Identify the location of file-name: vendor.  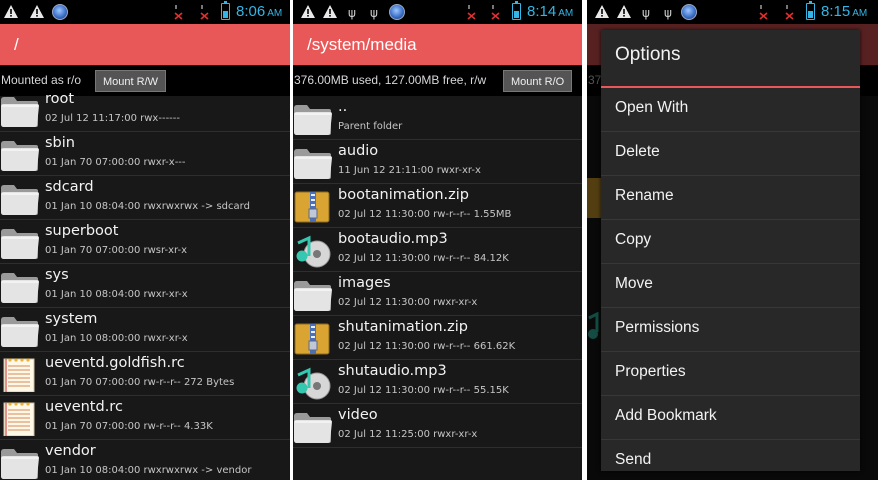
(70, 451).